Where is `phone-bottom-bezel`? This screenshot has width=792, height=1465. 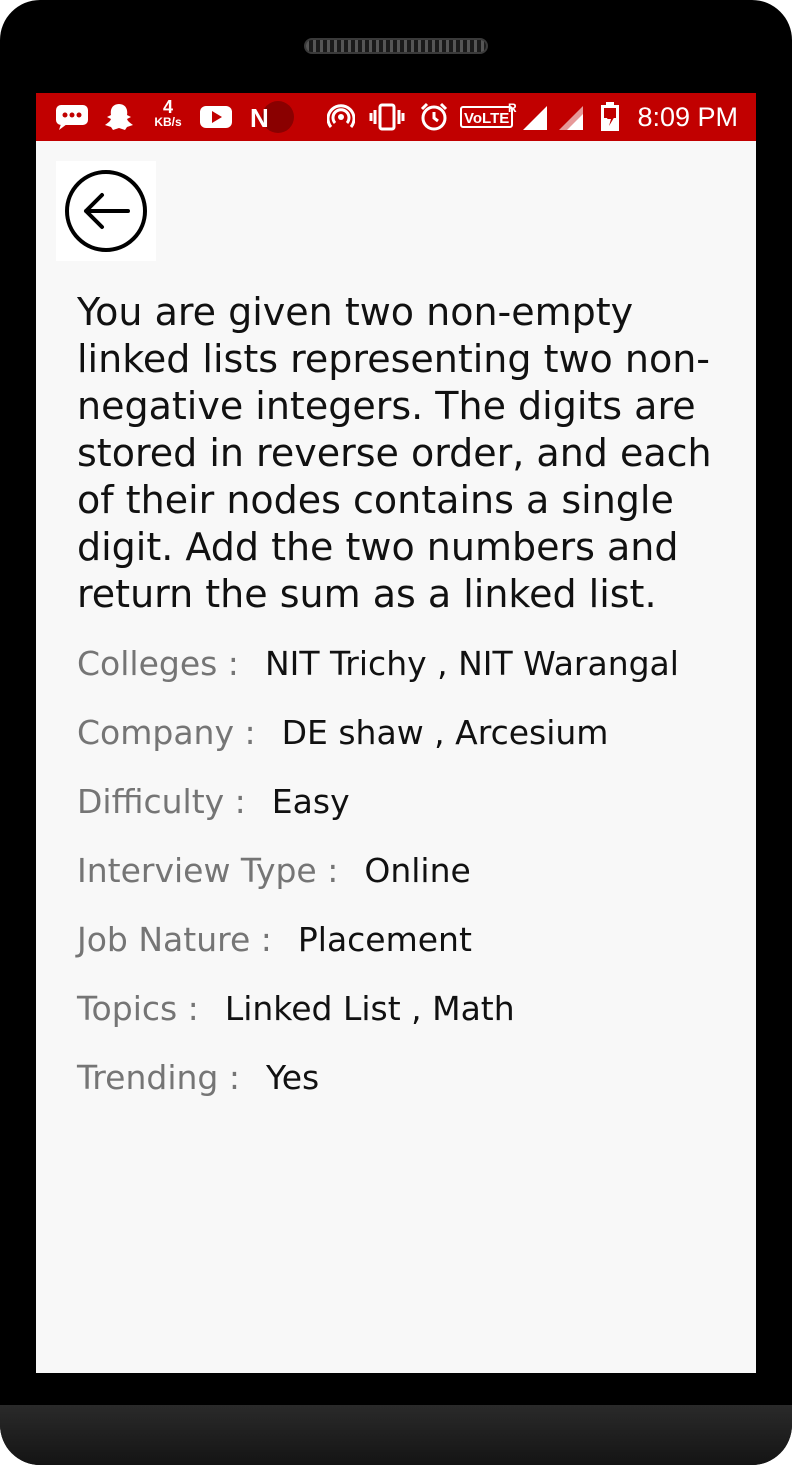 phone-bottom-bezel is located at coordinates (396, 1435).